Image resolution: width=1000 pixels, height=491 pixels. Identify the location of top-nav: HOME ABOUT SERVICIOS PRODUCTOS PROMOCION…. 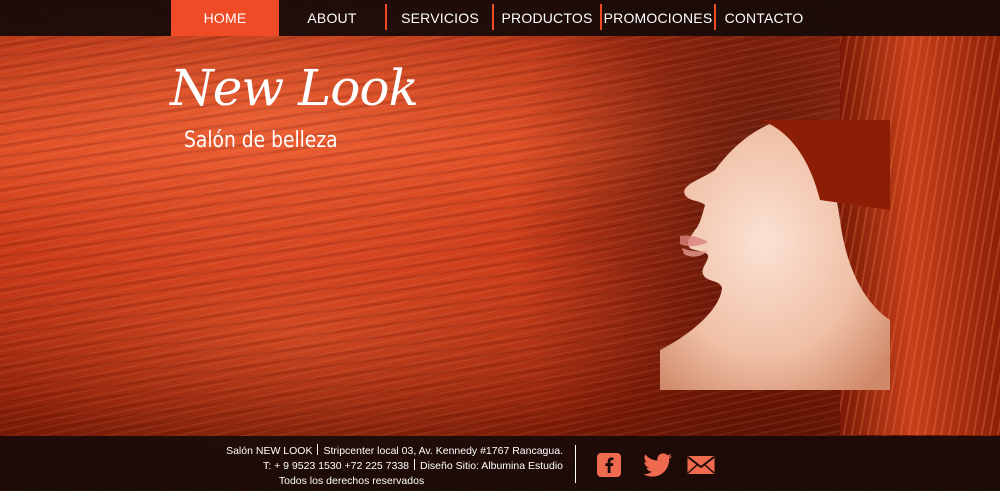
(500, 18).